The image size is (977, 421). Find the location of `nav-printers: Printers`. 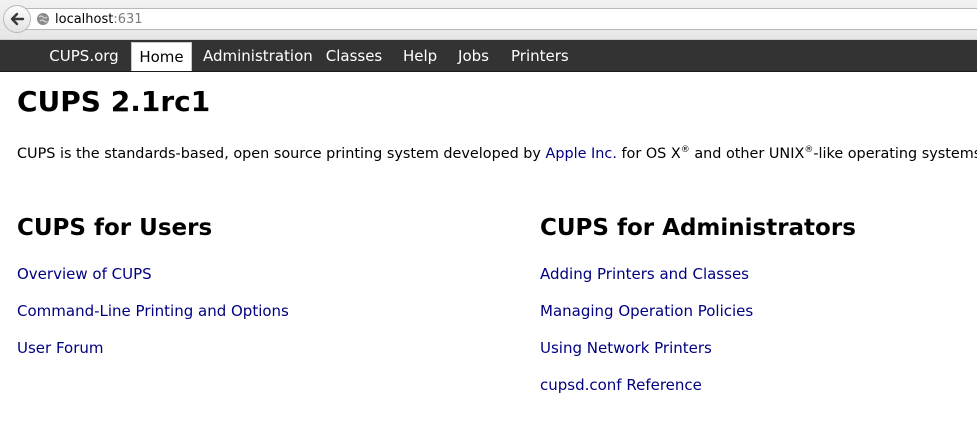

nav-printers: Printers is located at coordinates (538, 56).